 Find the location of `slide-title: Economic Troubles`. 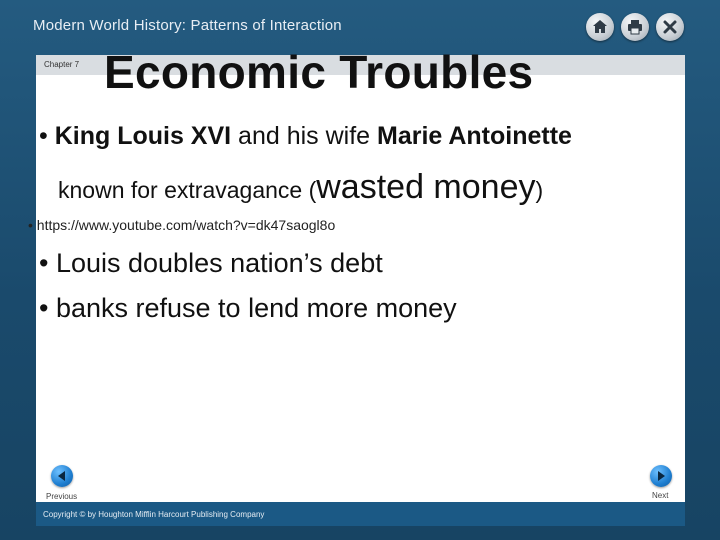

slide-title: Economic Troubles is located at coordinates (319, 72).